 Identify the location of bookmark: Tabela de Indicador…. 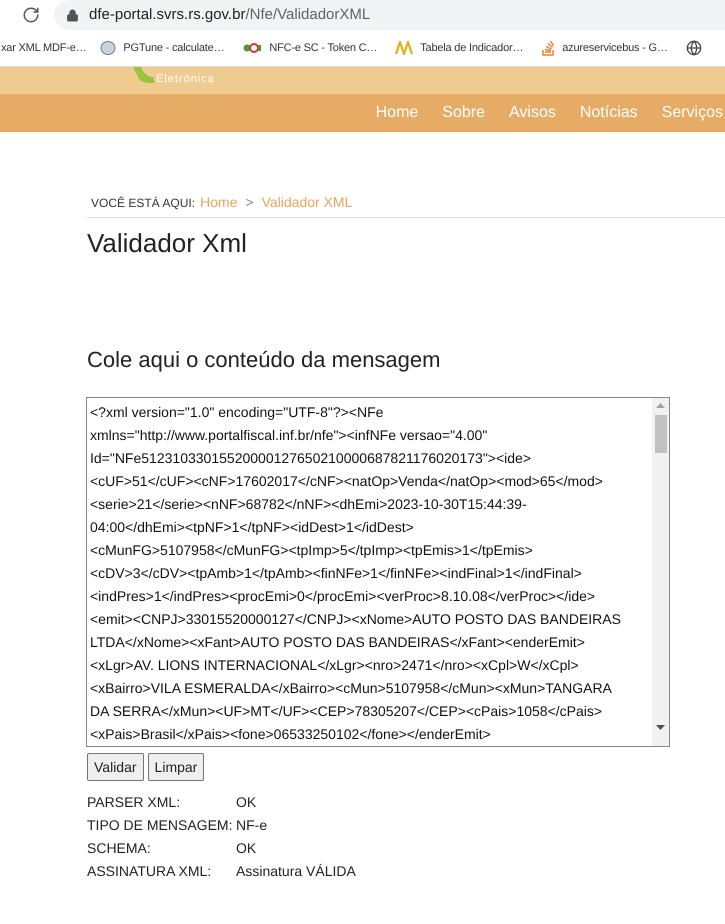
(459, 48).